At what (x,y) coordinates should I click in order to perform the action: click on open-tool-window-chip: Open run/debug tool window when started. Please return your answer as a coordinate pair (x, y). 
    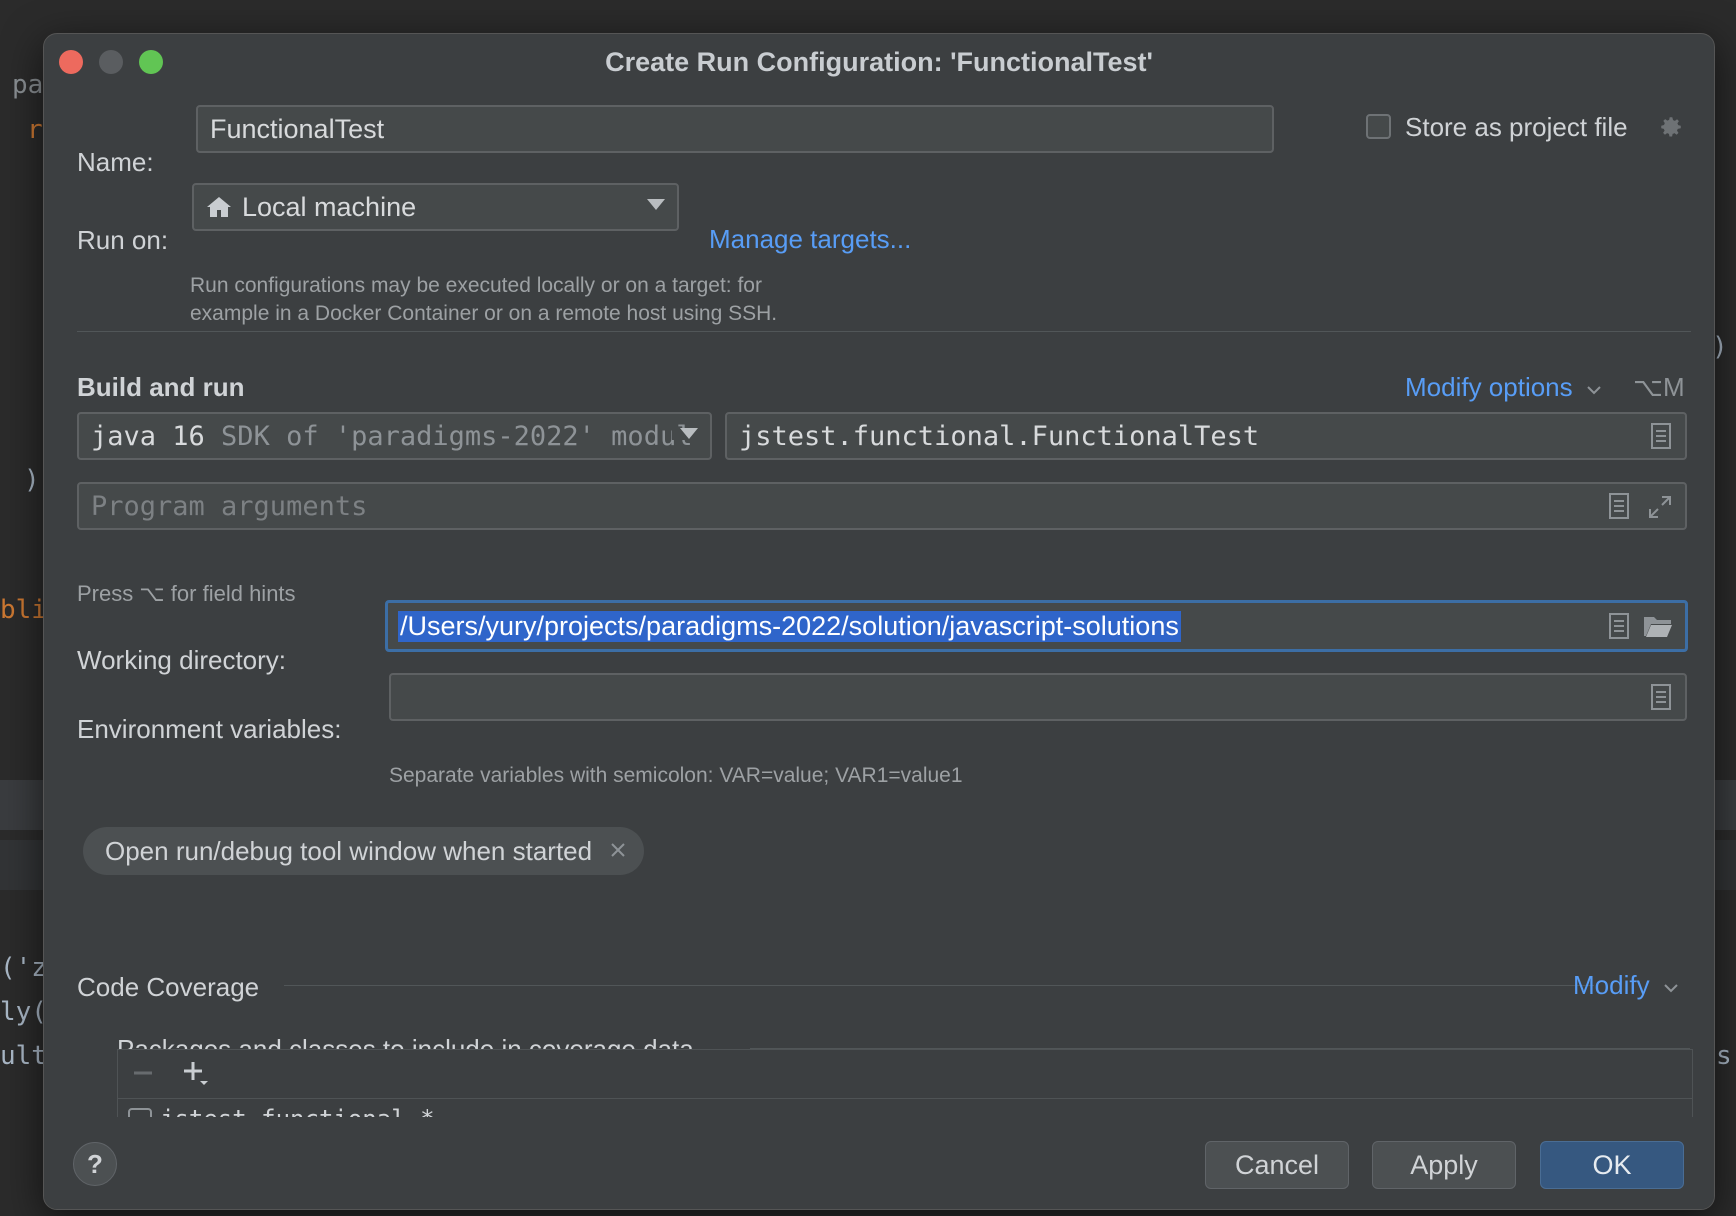
    Looking at the image, I should click on (364, 851).